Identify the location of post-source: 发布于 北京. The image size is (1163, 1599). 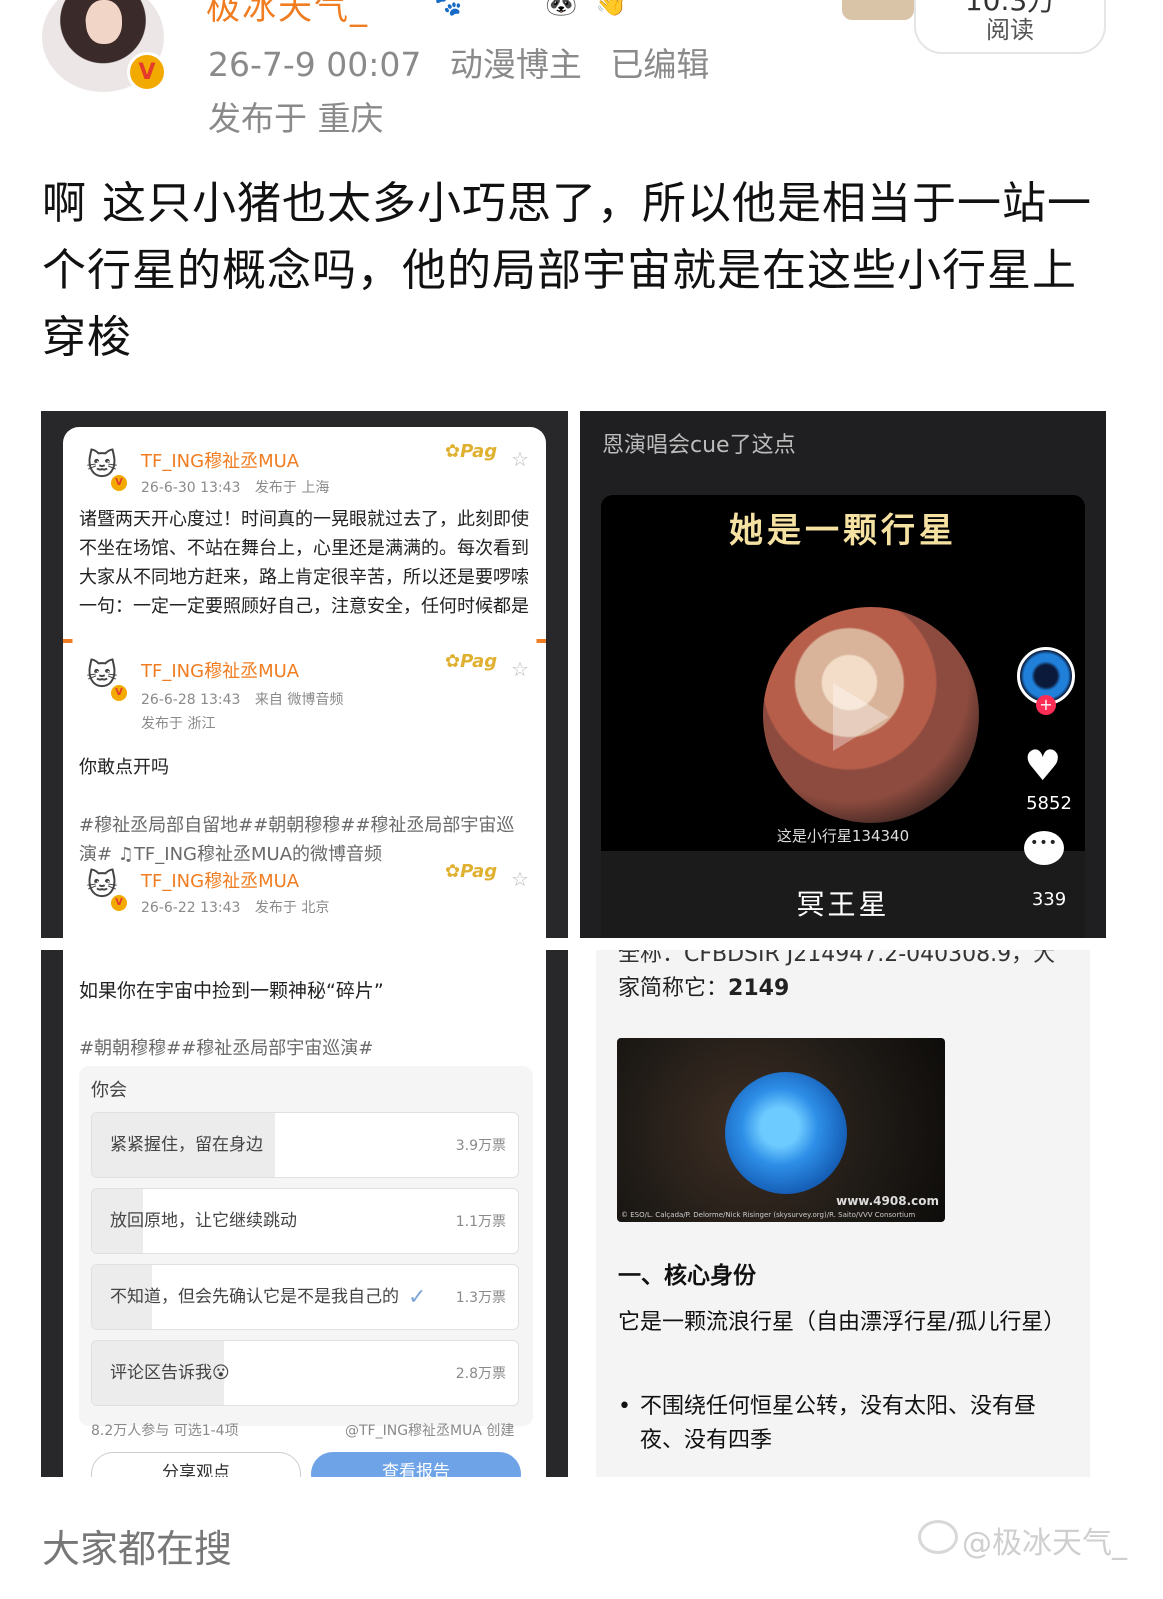
(292, 908).